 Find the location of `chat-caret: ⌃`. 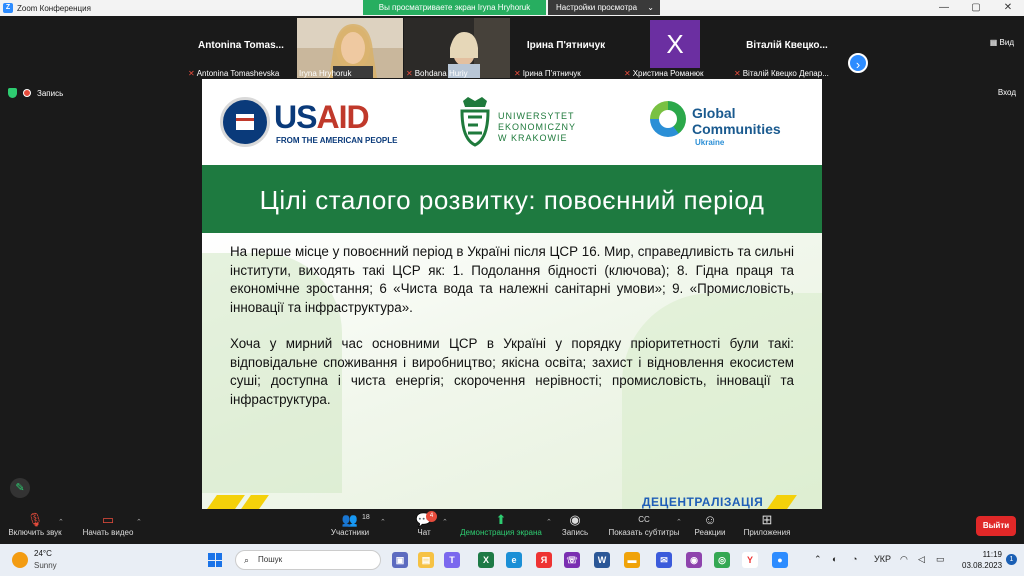

chat-caret: ⌃ is located at coordinates (445, 522).